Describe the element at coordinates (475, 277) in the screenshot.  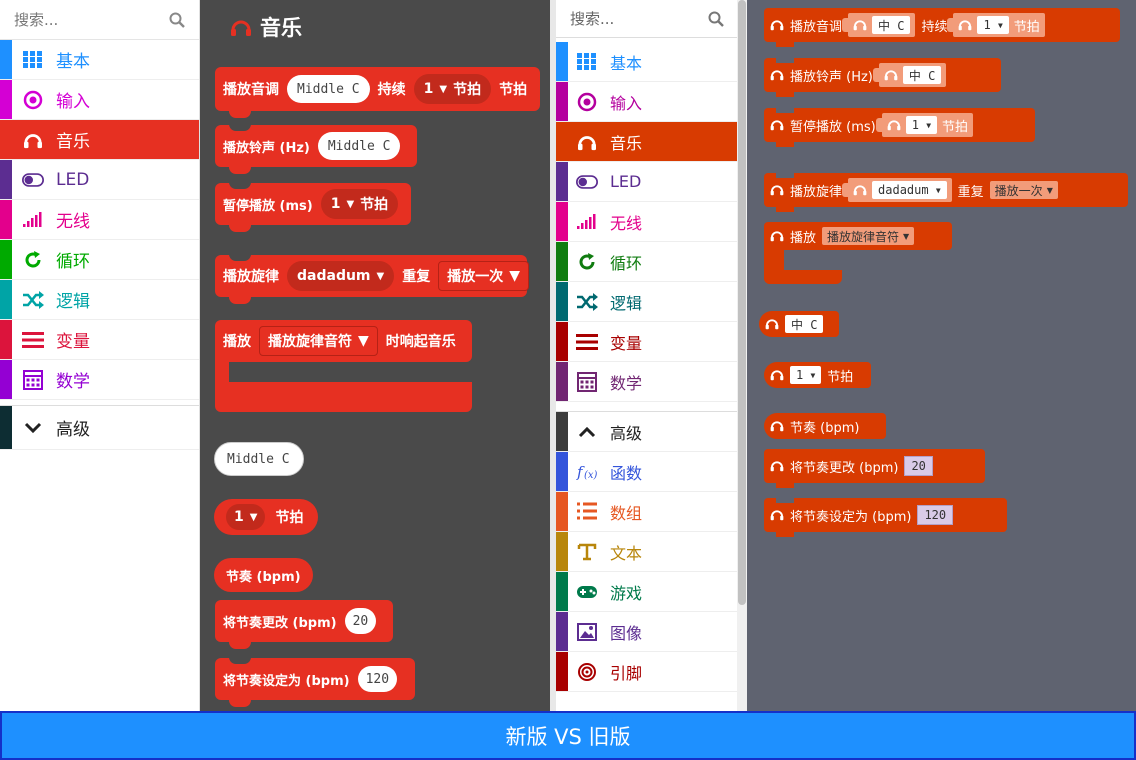
I see `repeat-value: 播放一次` at that location.